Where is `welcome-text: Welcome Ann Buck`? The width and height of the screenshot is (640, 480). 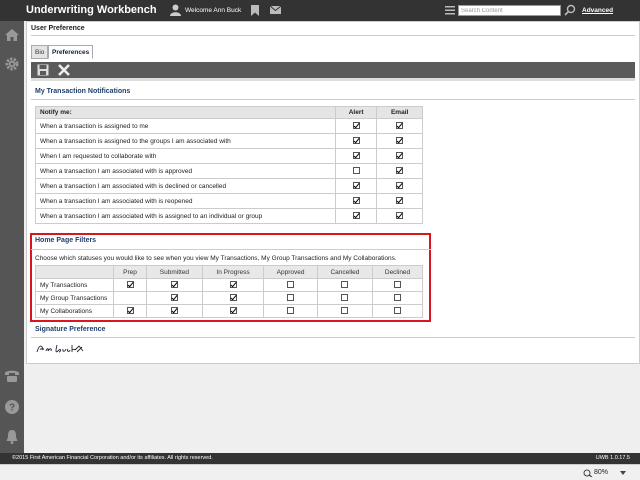 welcome-text: Welcome Ann Buck is located at coordinates (213, 10).